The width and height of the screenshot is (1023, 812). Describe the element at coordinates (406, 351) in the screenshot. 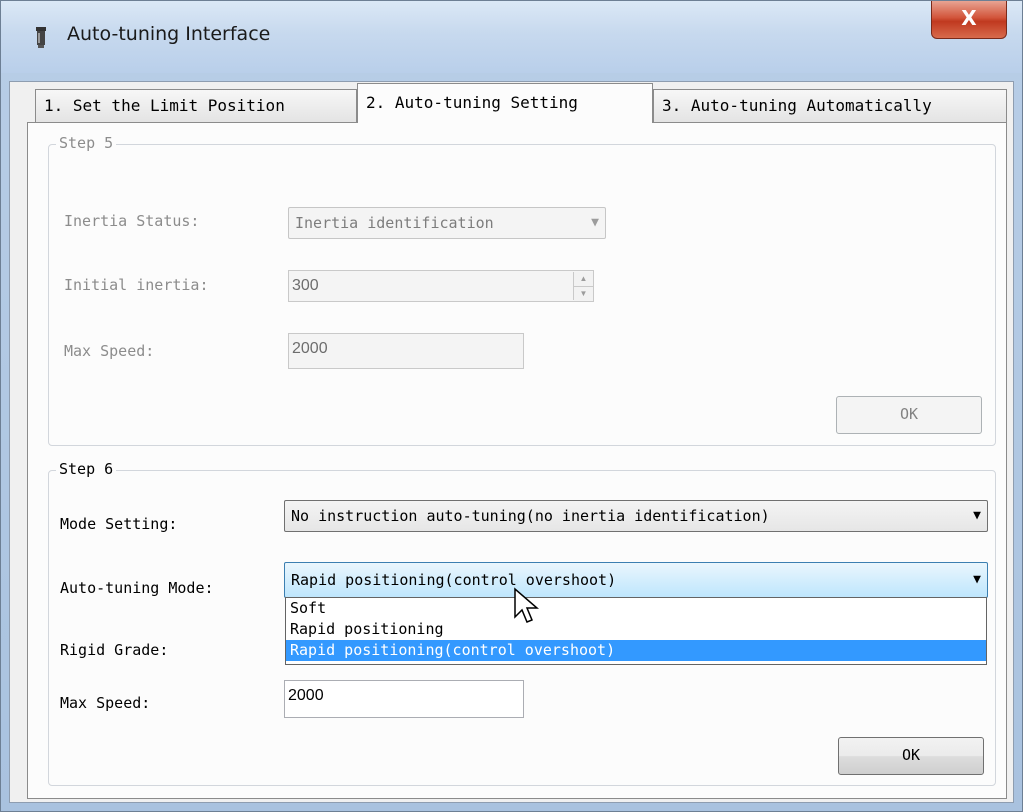

I see `max-speed-input-step5: 2000` at that location.